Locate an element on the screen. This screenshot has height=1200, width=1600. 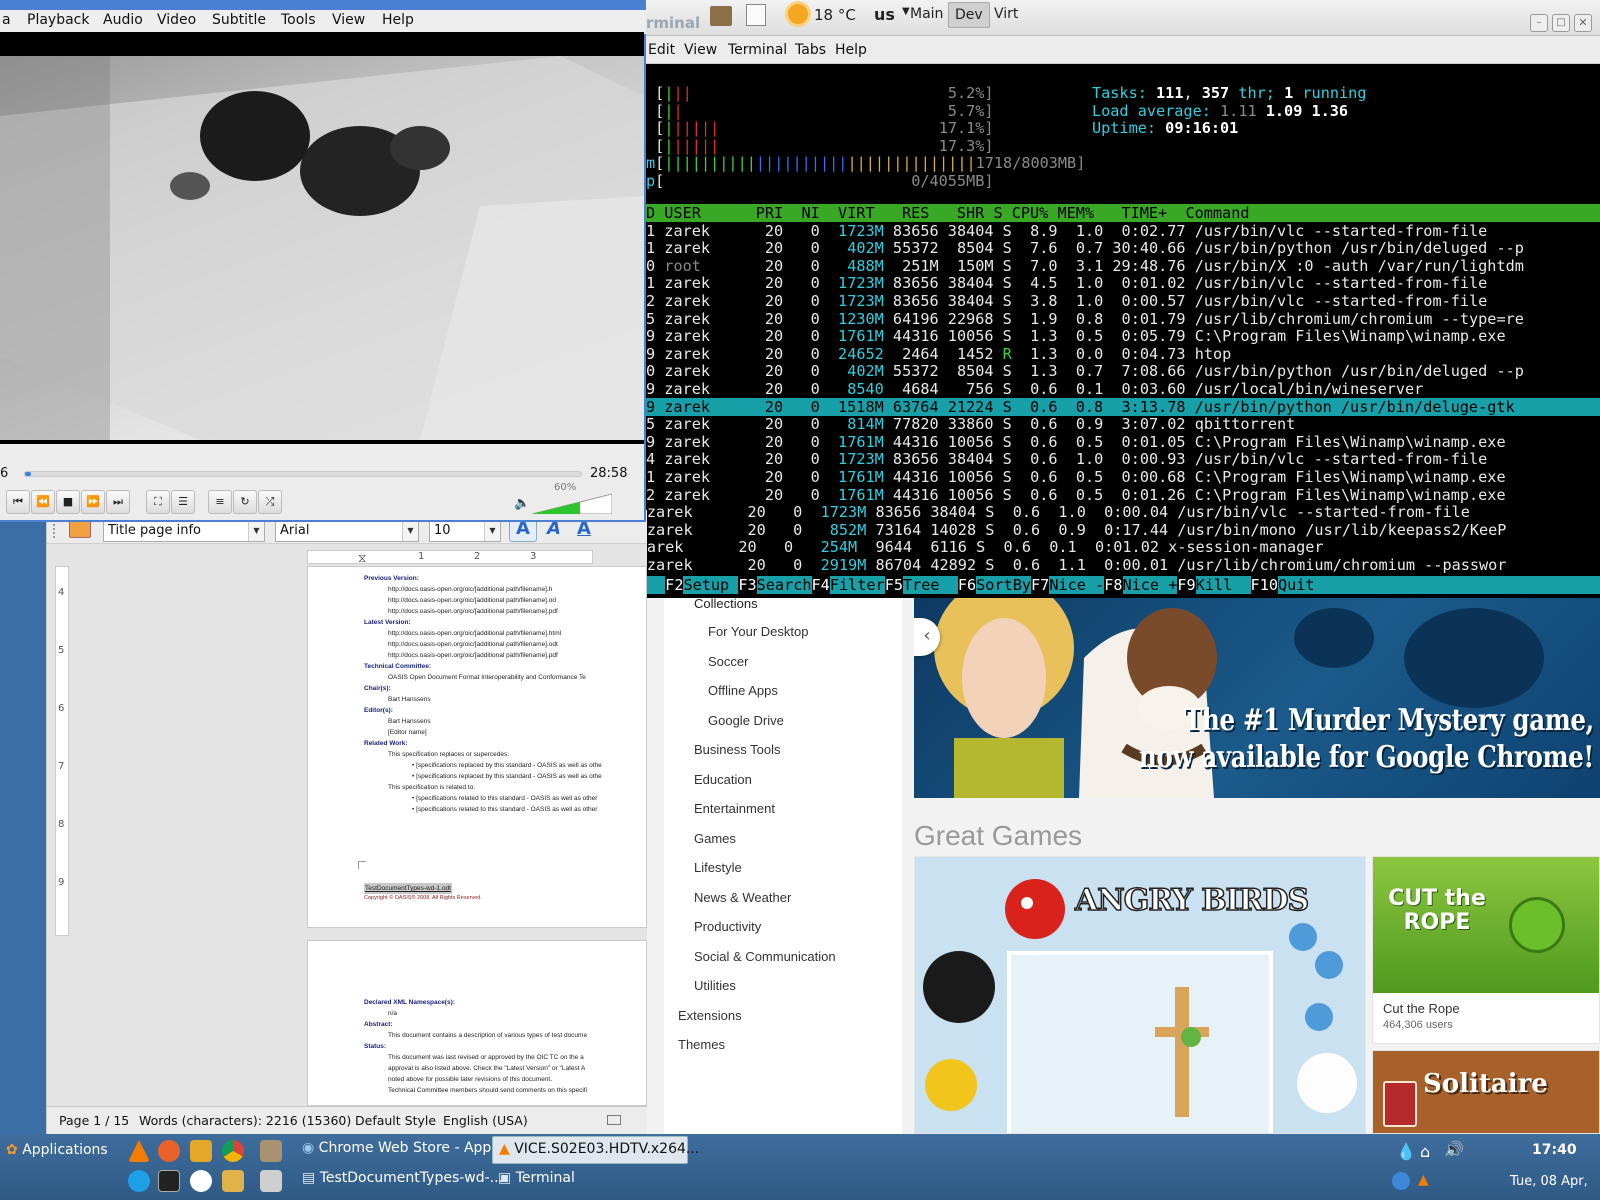
keyboard-layout: us is located at coordinates (884, 14).